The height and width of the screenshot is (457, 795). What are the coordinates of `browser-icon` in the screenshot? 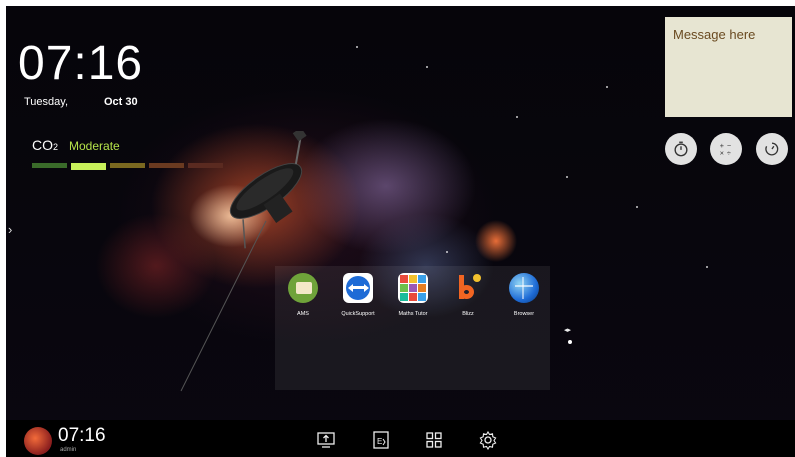 It's located at (524, 288).